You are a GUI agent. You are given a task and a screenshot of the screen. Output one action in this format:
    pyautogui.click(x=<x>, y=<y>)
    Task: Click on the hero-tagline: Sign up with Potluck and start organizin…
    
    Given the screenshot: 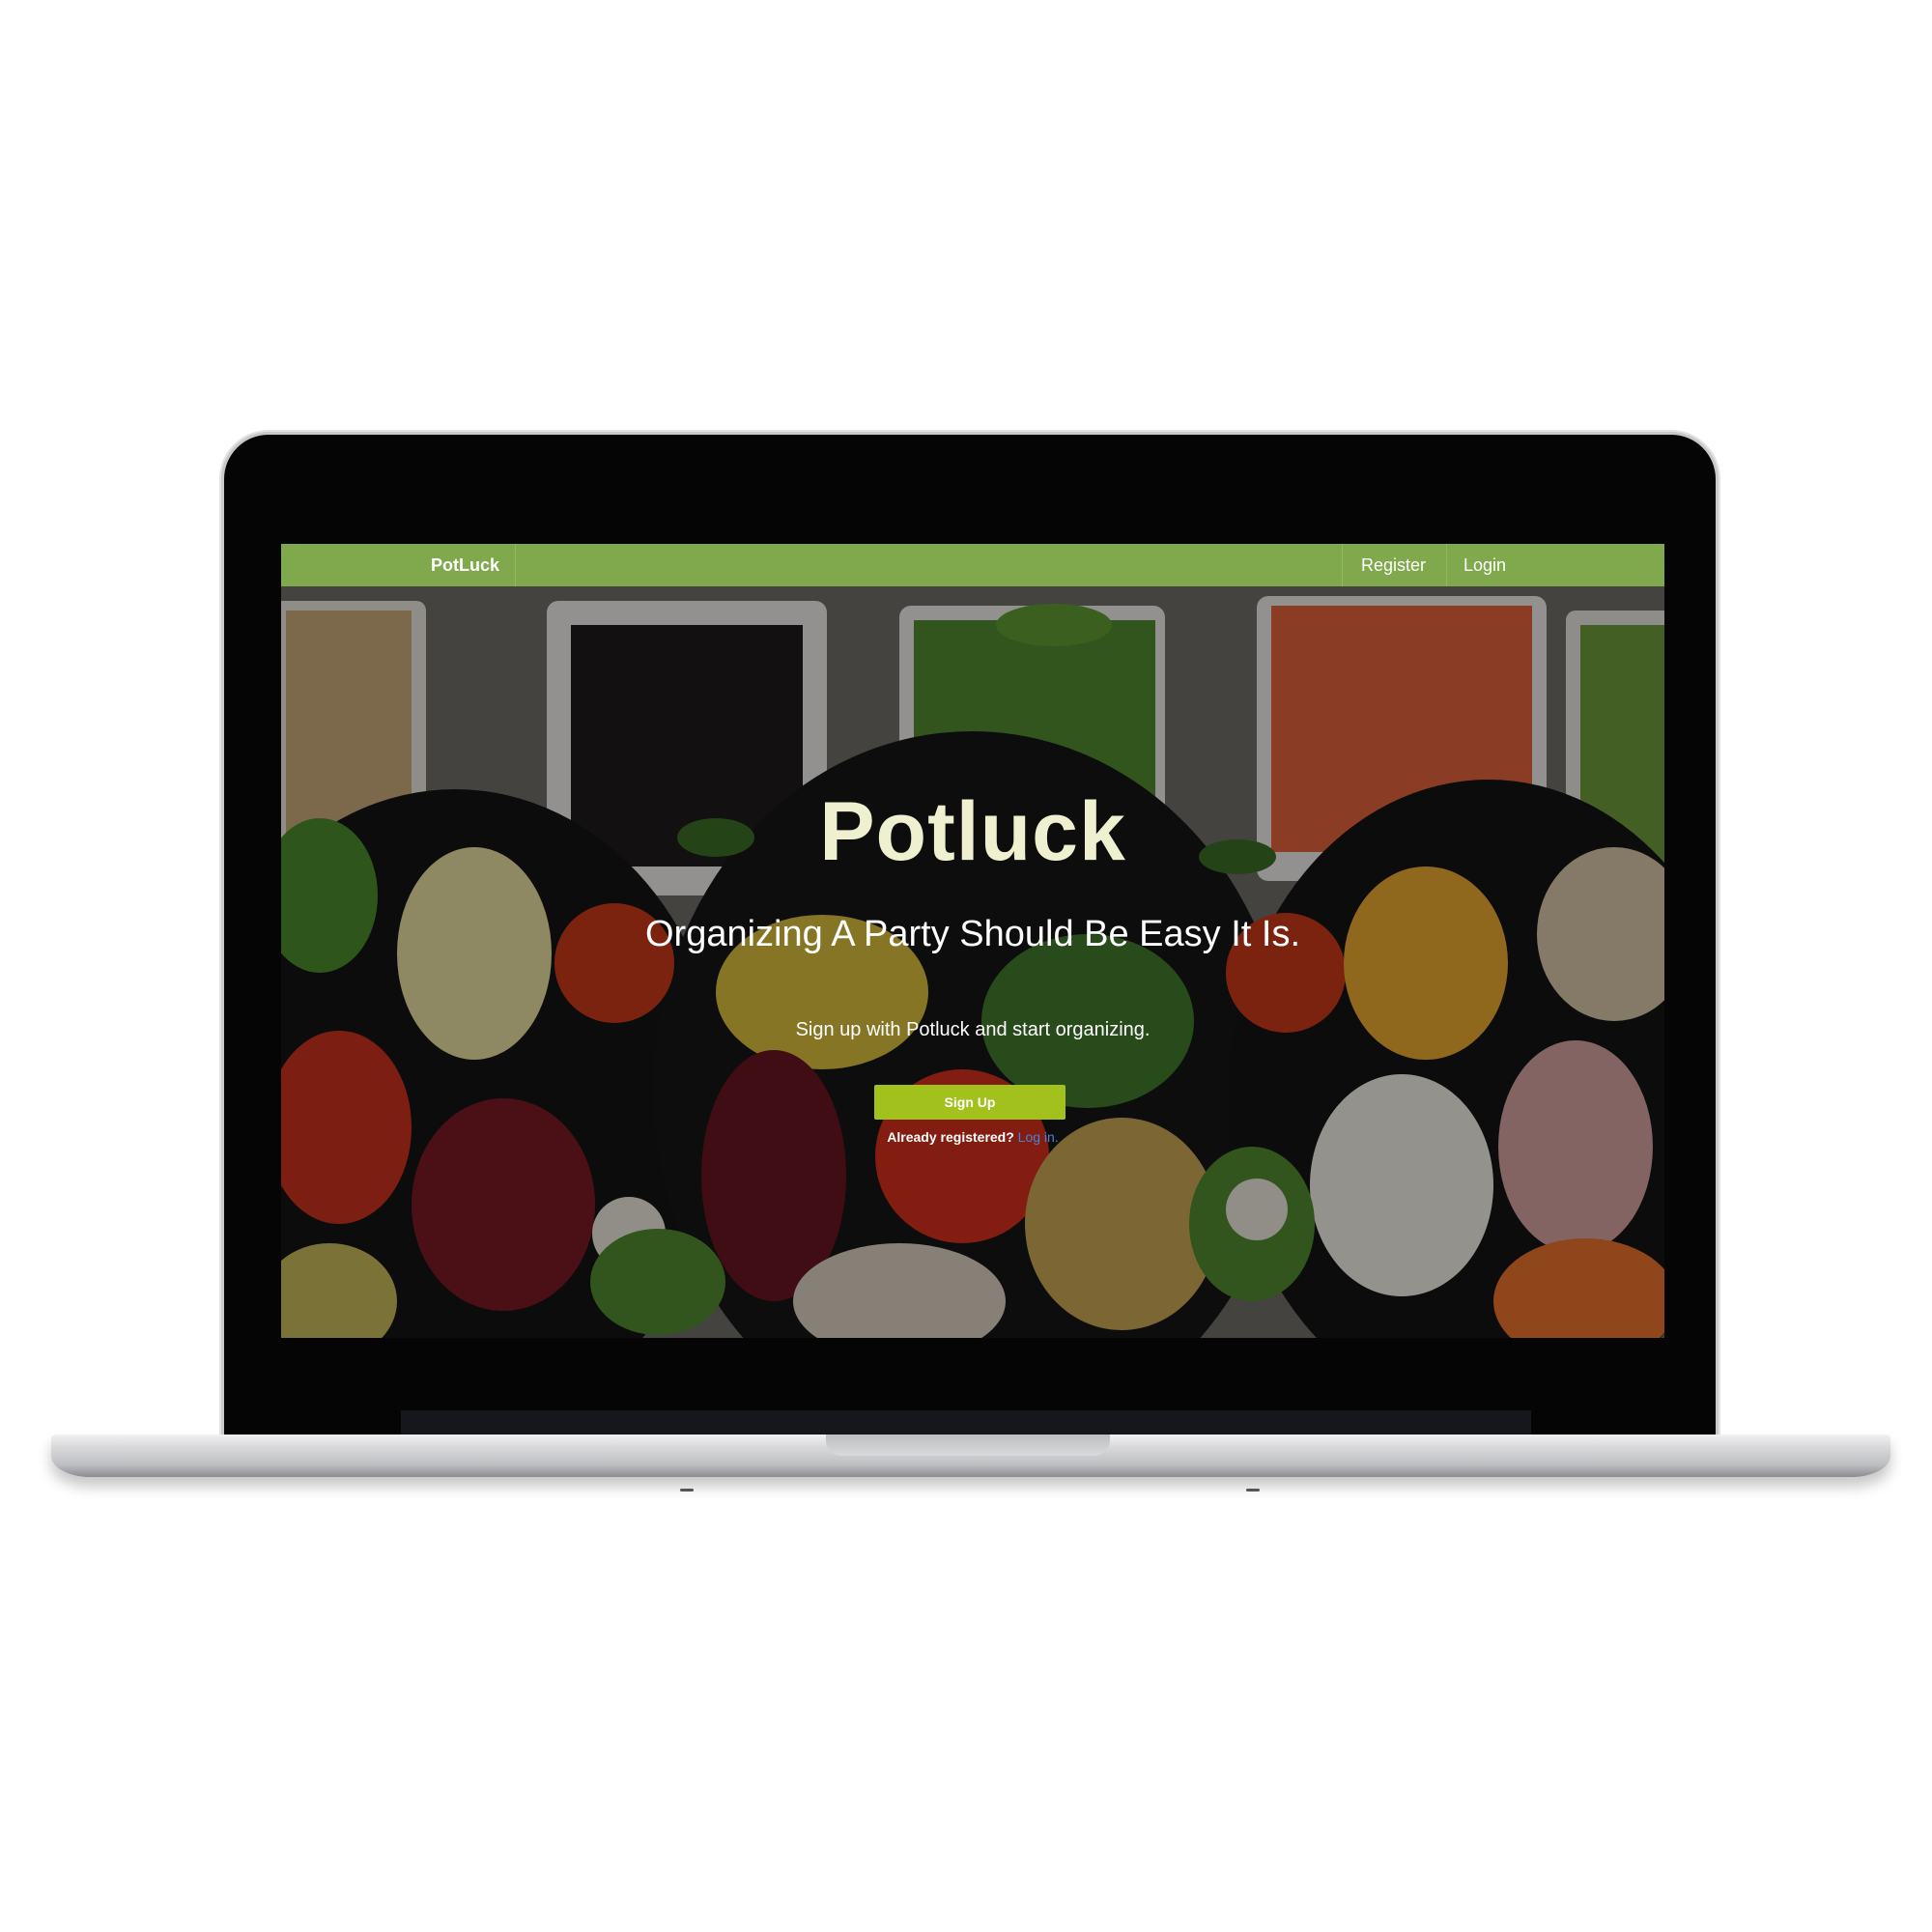 What is the action you would take?
    pyautogui.click(x=973, y=1029)
    